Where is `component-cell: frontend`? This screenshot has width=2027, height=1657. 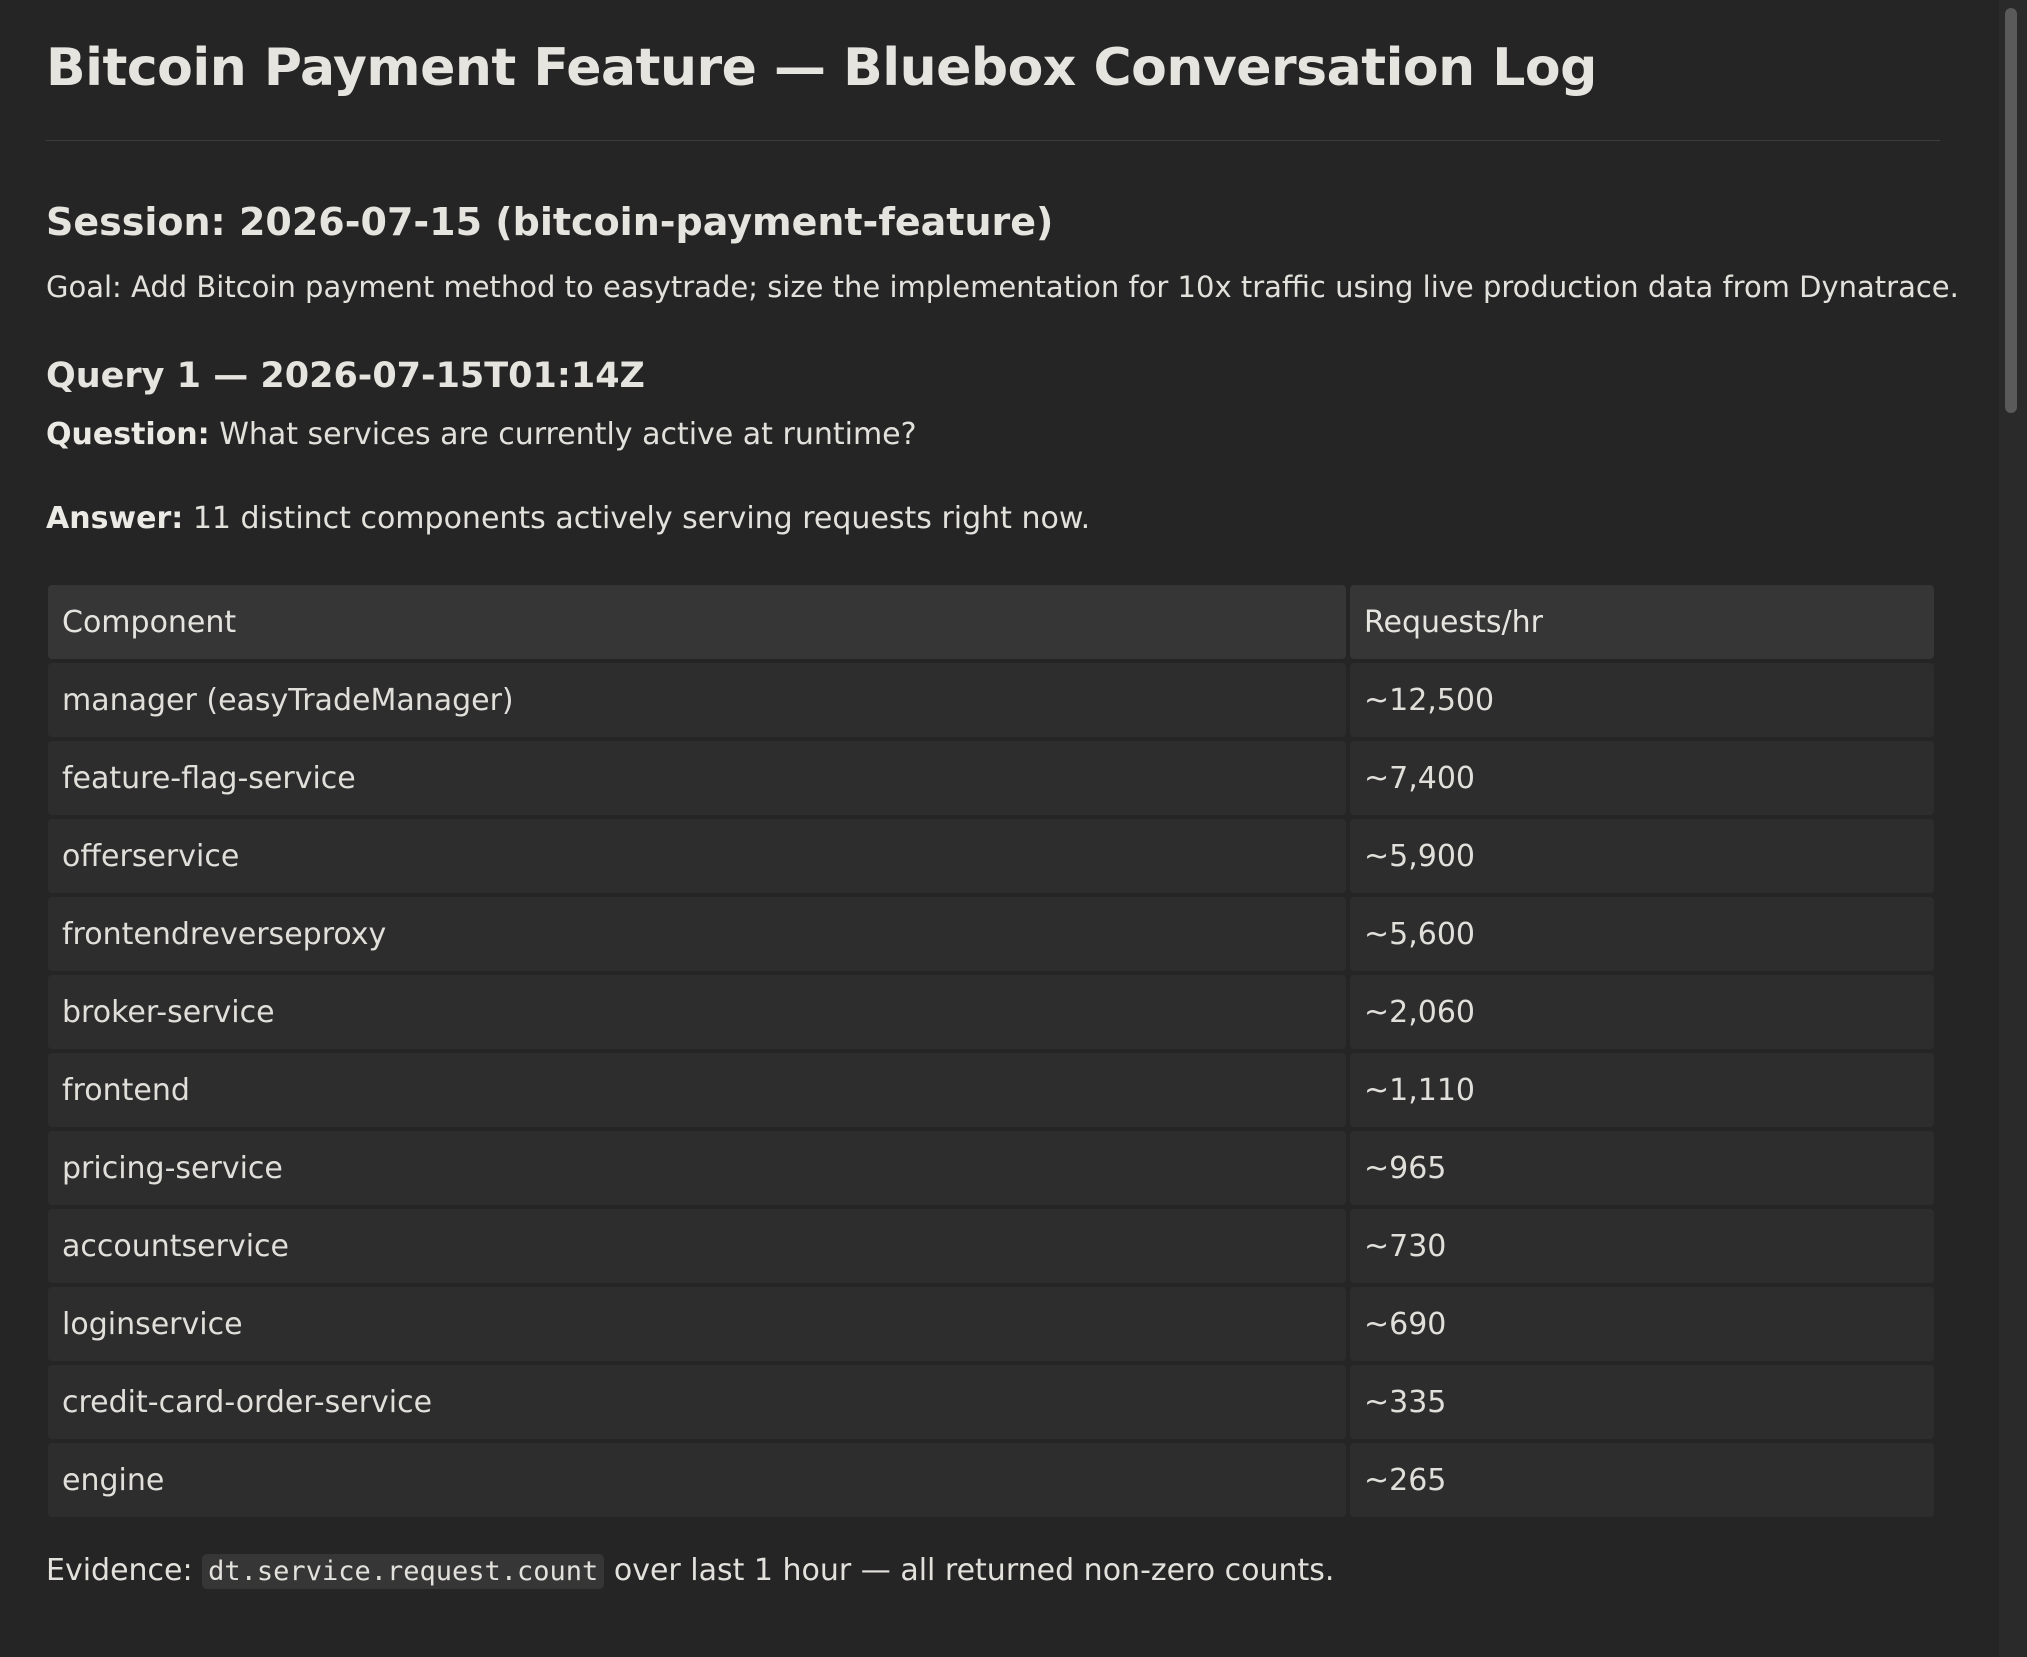
component-cell: frontend is located at coordinates (697, 1090).